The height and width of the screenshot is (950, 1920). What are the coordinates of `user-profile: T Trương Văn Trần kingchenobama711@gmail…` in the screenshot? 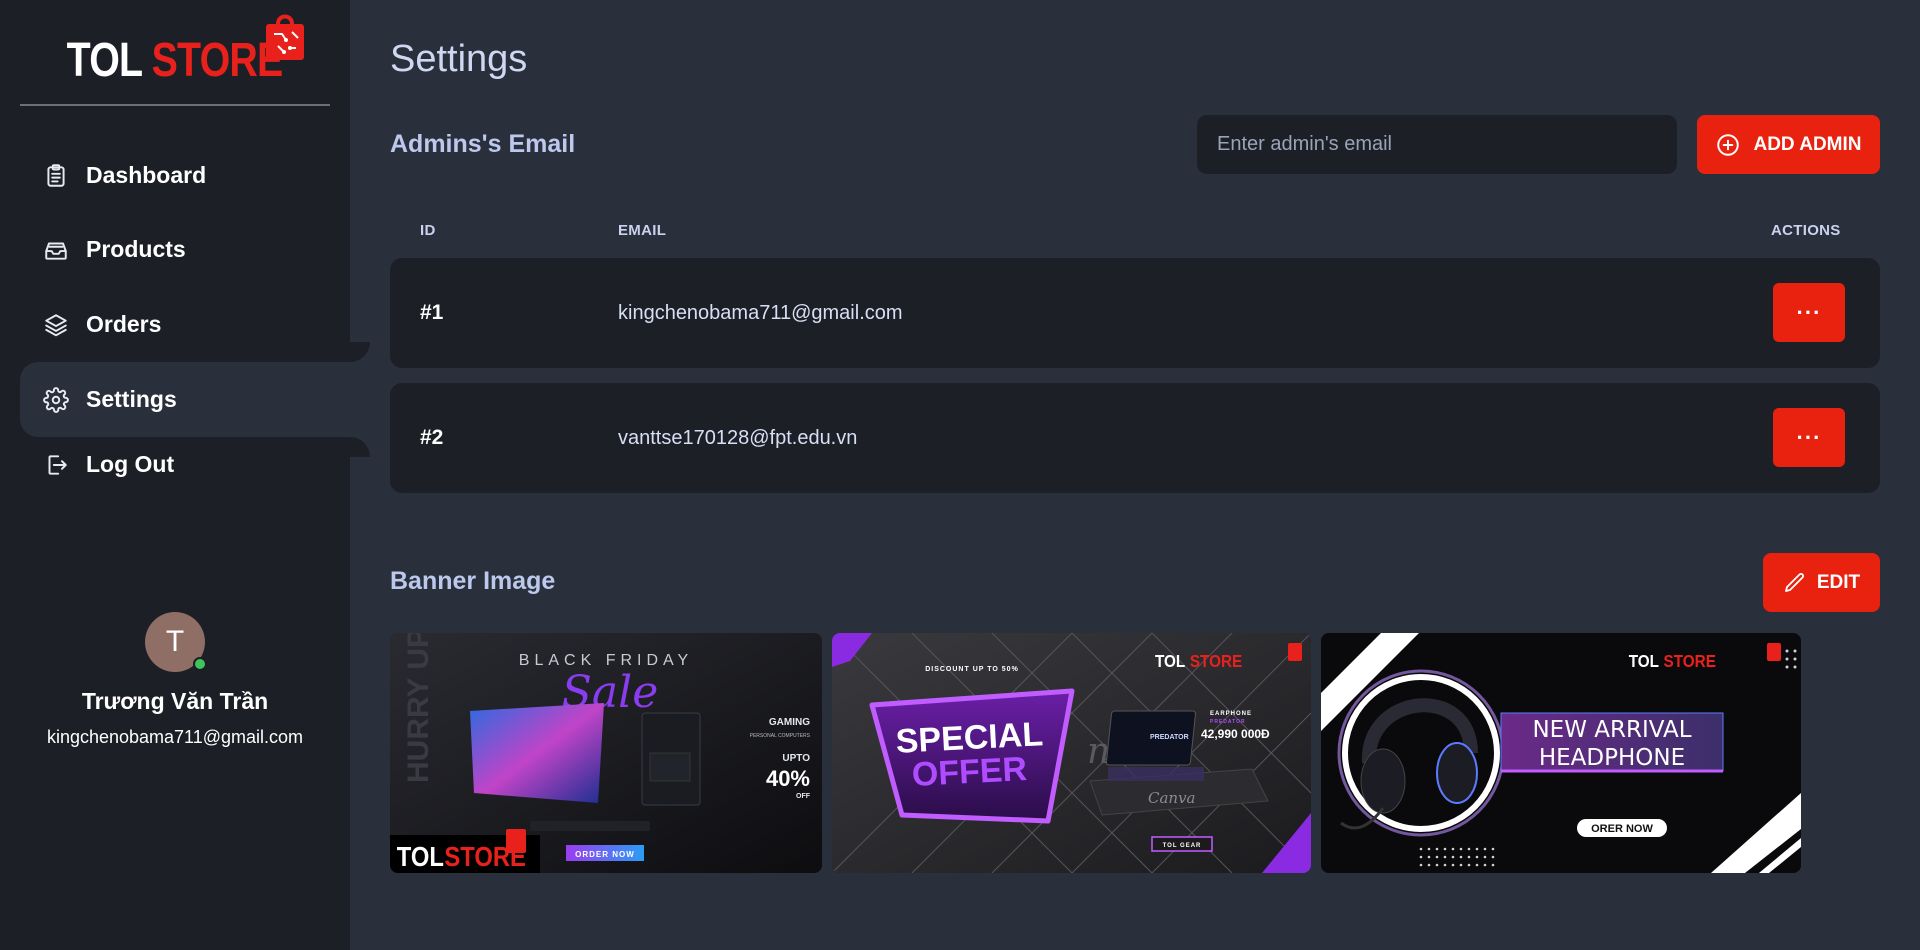 It's located at (175, 680).